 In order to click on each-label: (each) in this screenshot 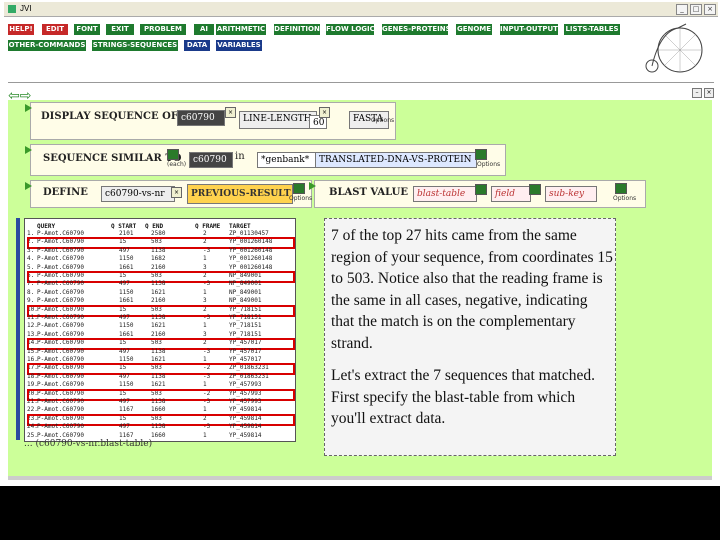, I will do `click(177, 164)`.